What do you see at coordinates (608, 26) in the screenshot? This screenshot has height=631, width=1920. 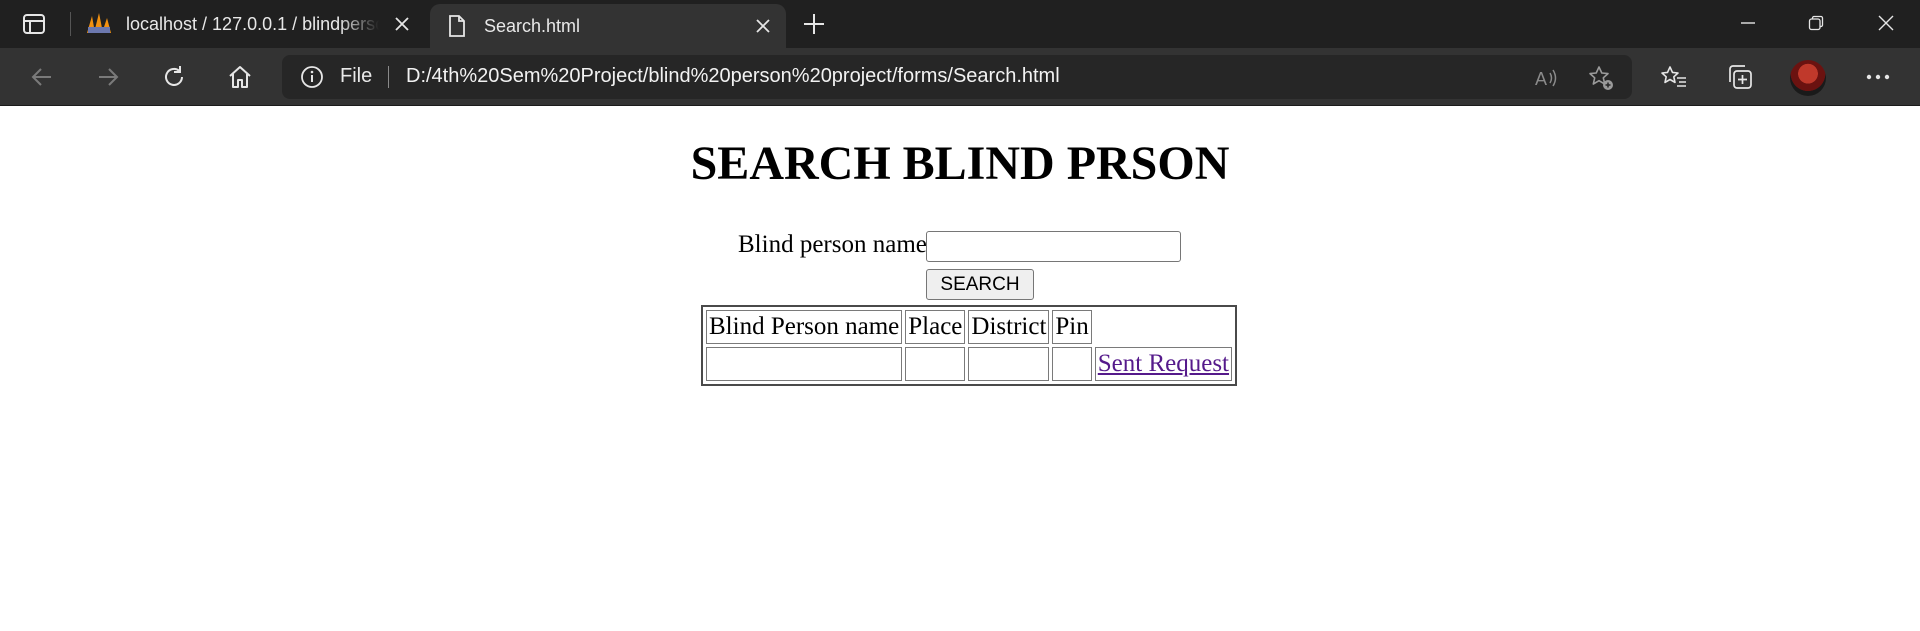 I see `tab-search-html: Search.html` at bounding box center [608, 26].